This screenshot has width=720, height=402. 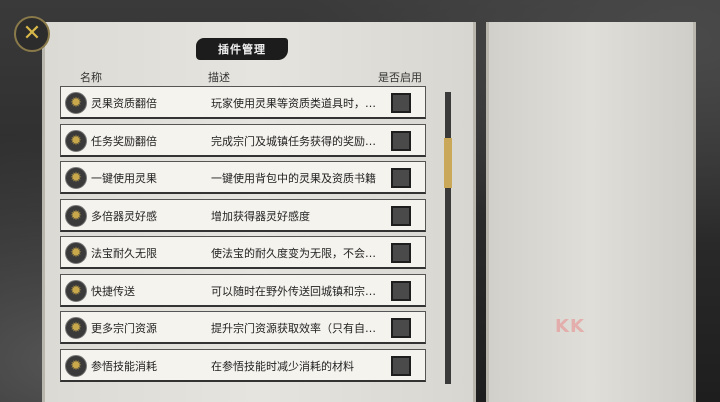 What do you see at coordinates (124, 103) in the screenshot?
I see `plugin-name: 灵果资质翻倍` at bounding box center [124, 103].